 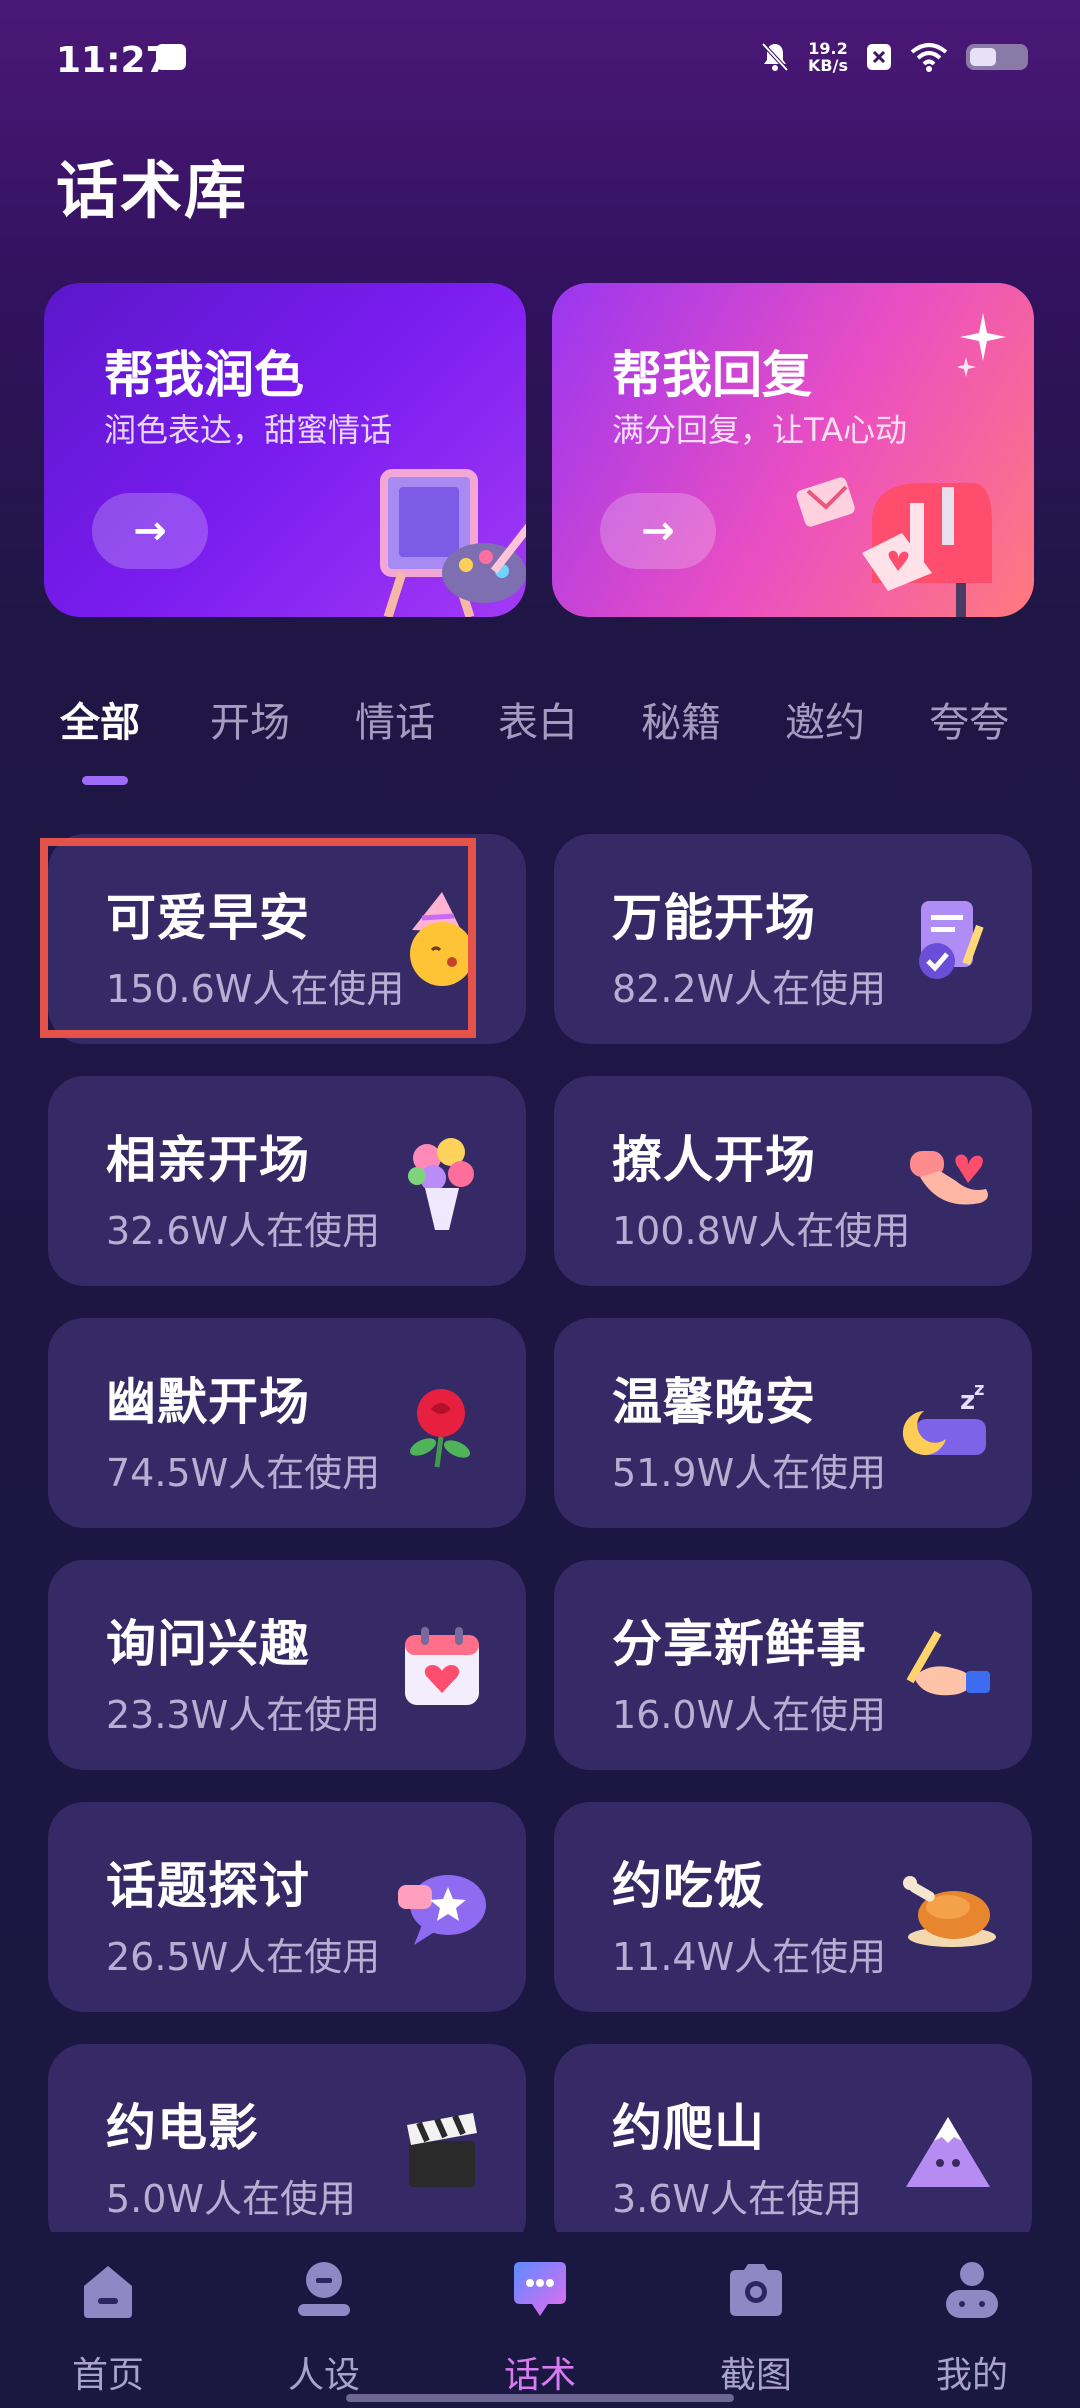 What do you see at coordinates (171, 57) in the screenshot?
I see `message-notification-icon` at bounding box center [171, 57].